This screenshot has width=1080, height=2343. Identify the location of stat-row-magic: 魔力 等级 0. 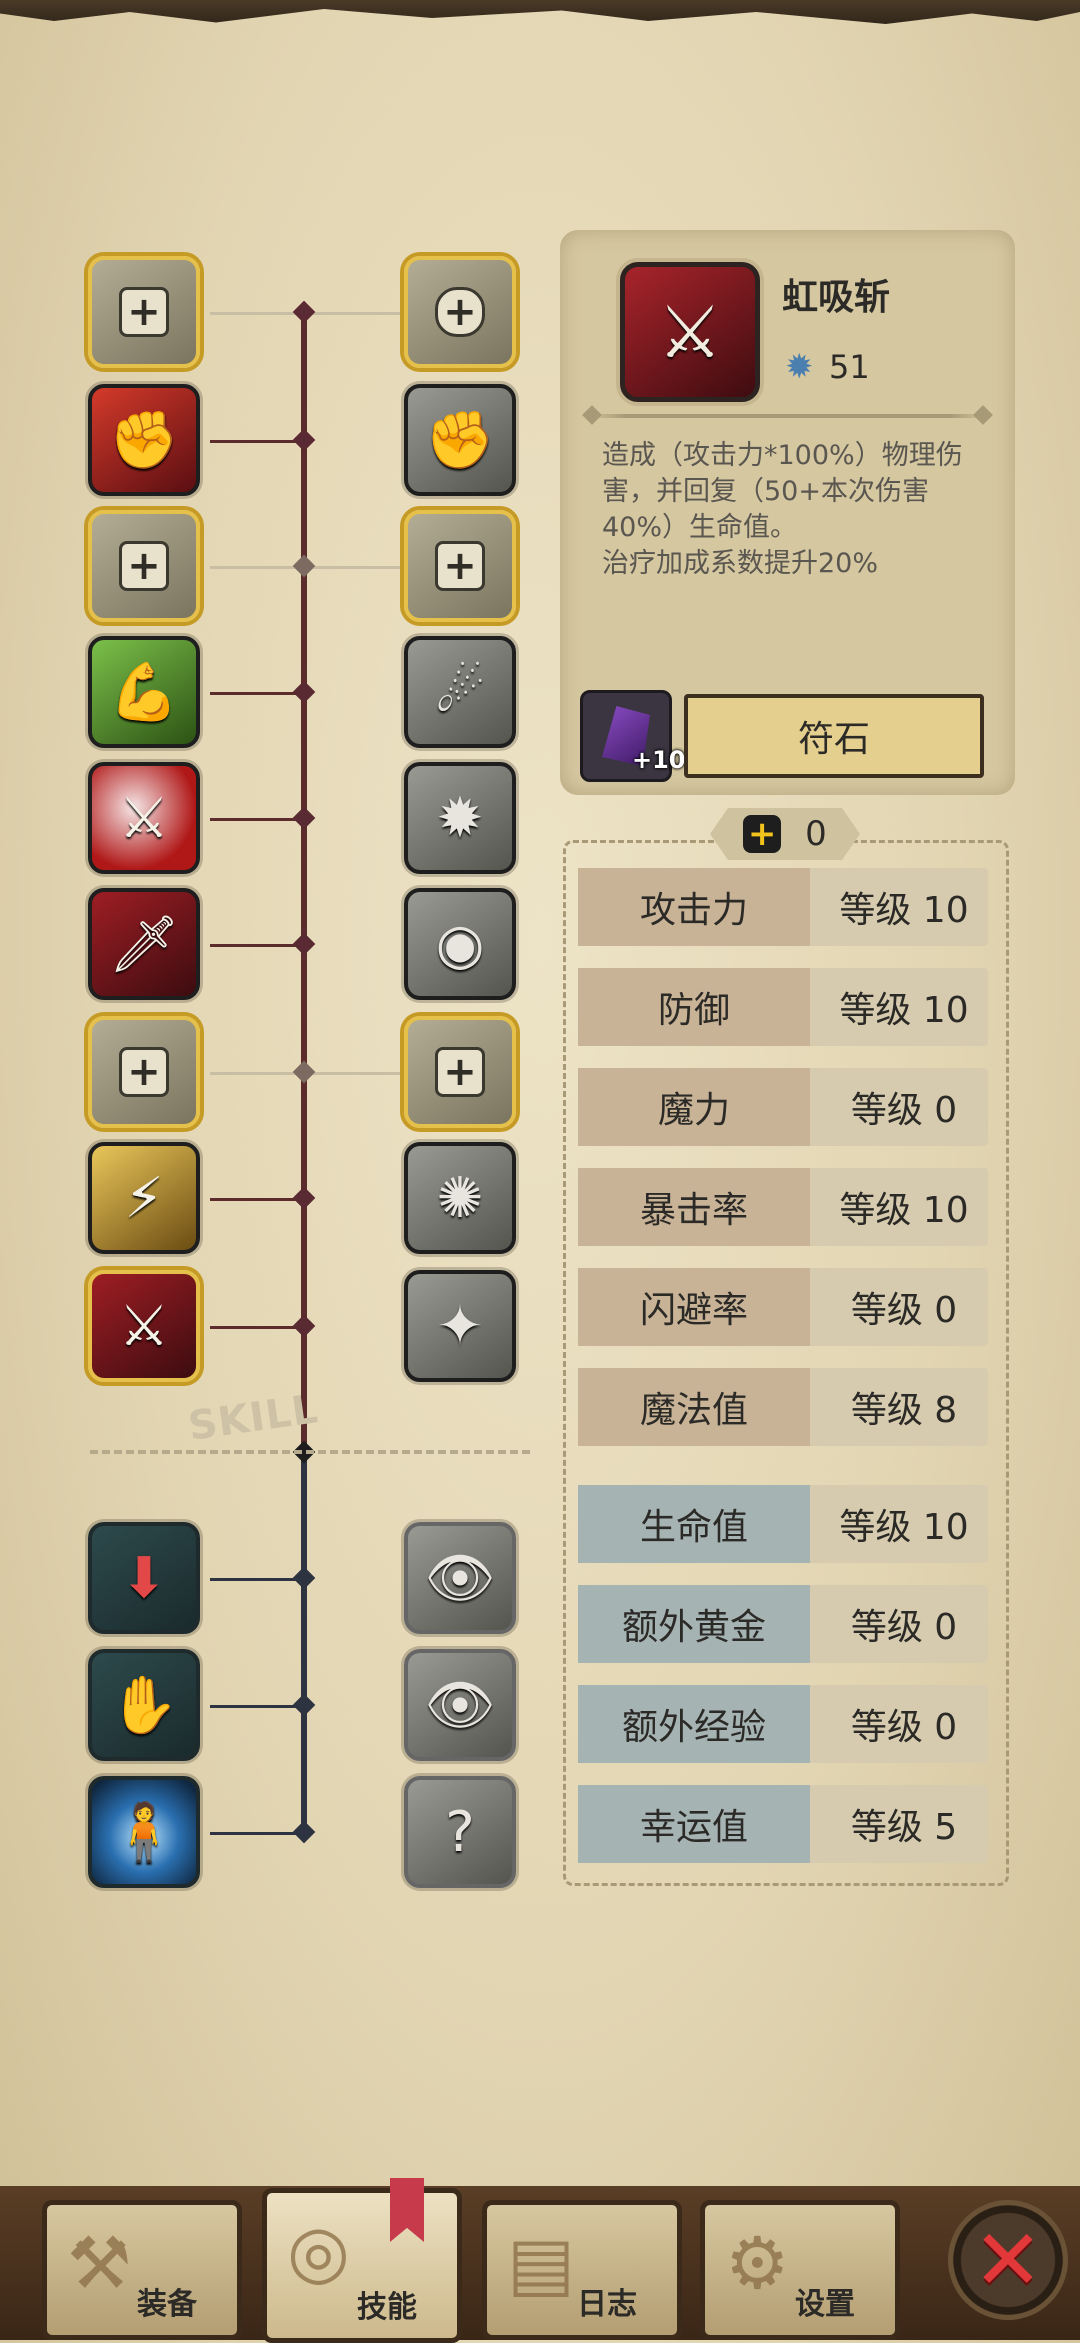
(783, 1107).